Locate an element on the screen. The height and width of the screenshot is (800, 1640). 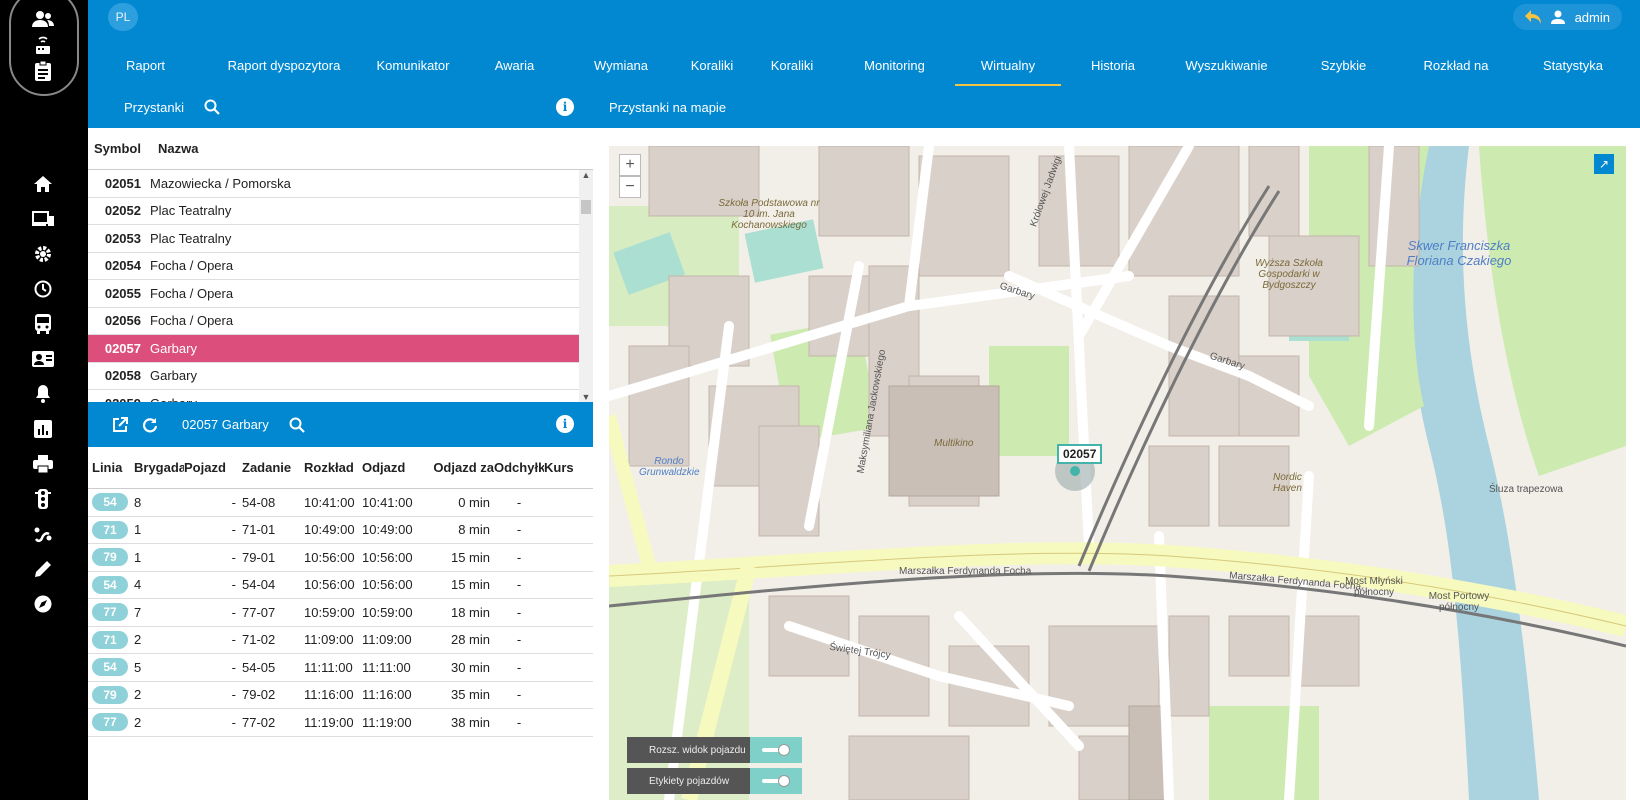
undo-icon is located at coordinates (1532, 17).